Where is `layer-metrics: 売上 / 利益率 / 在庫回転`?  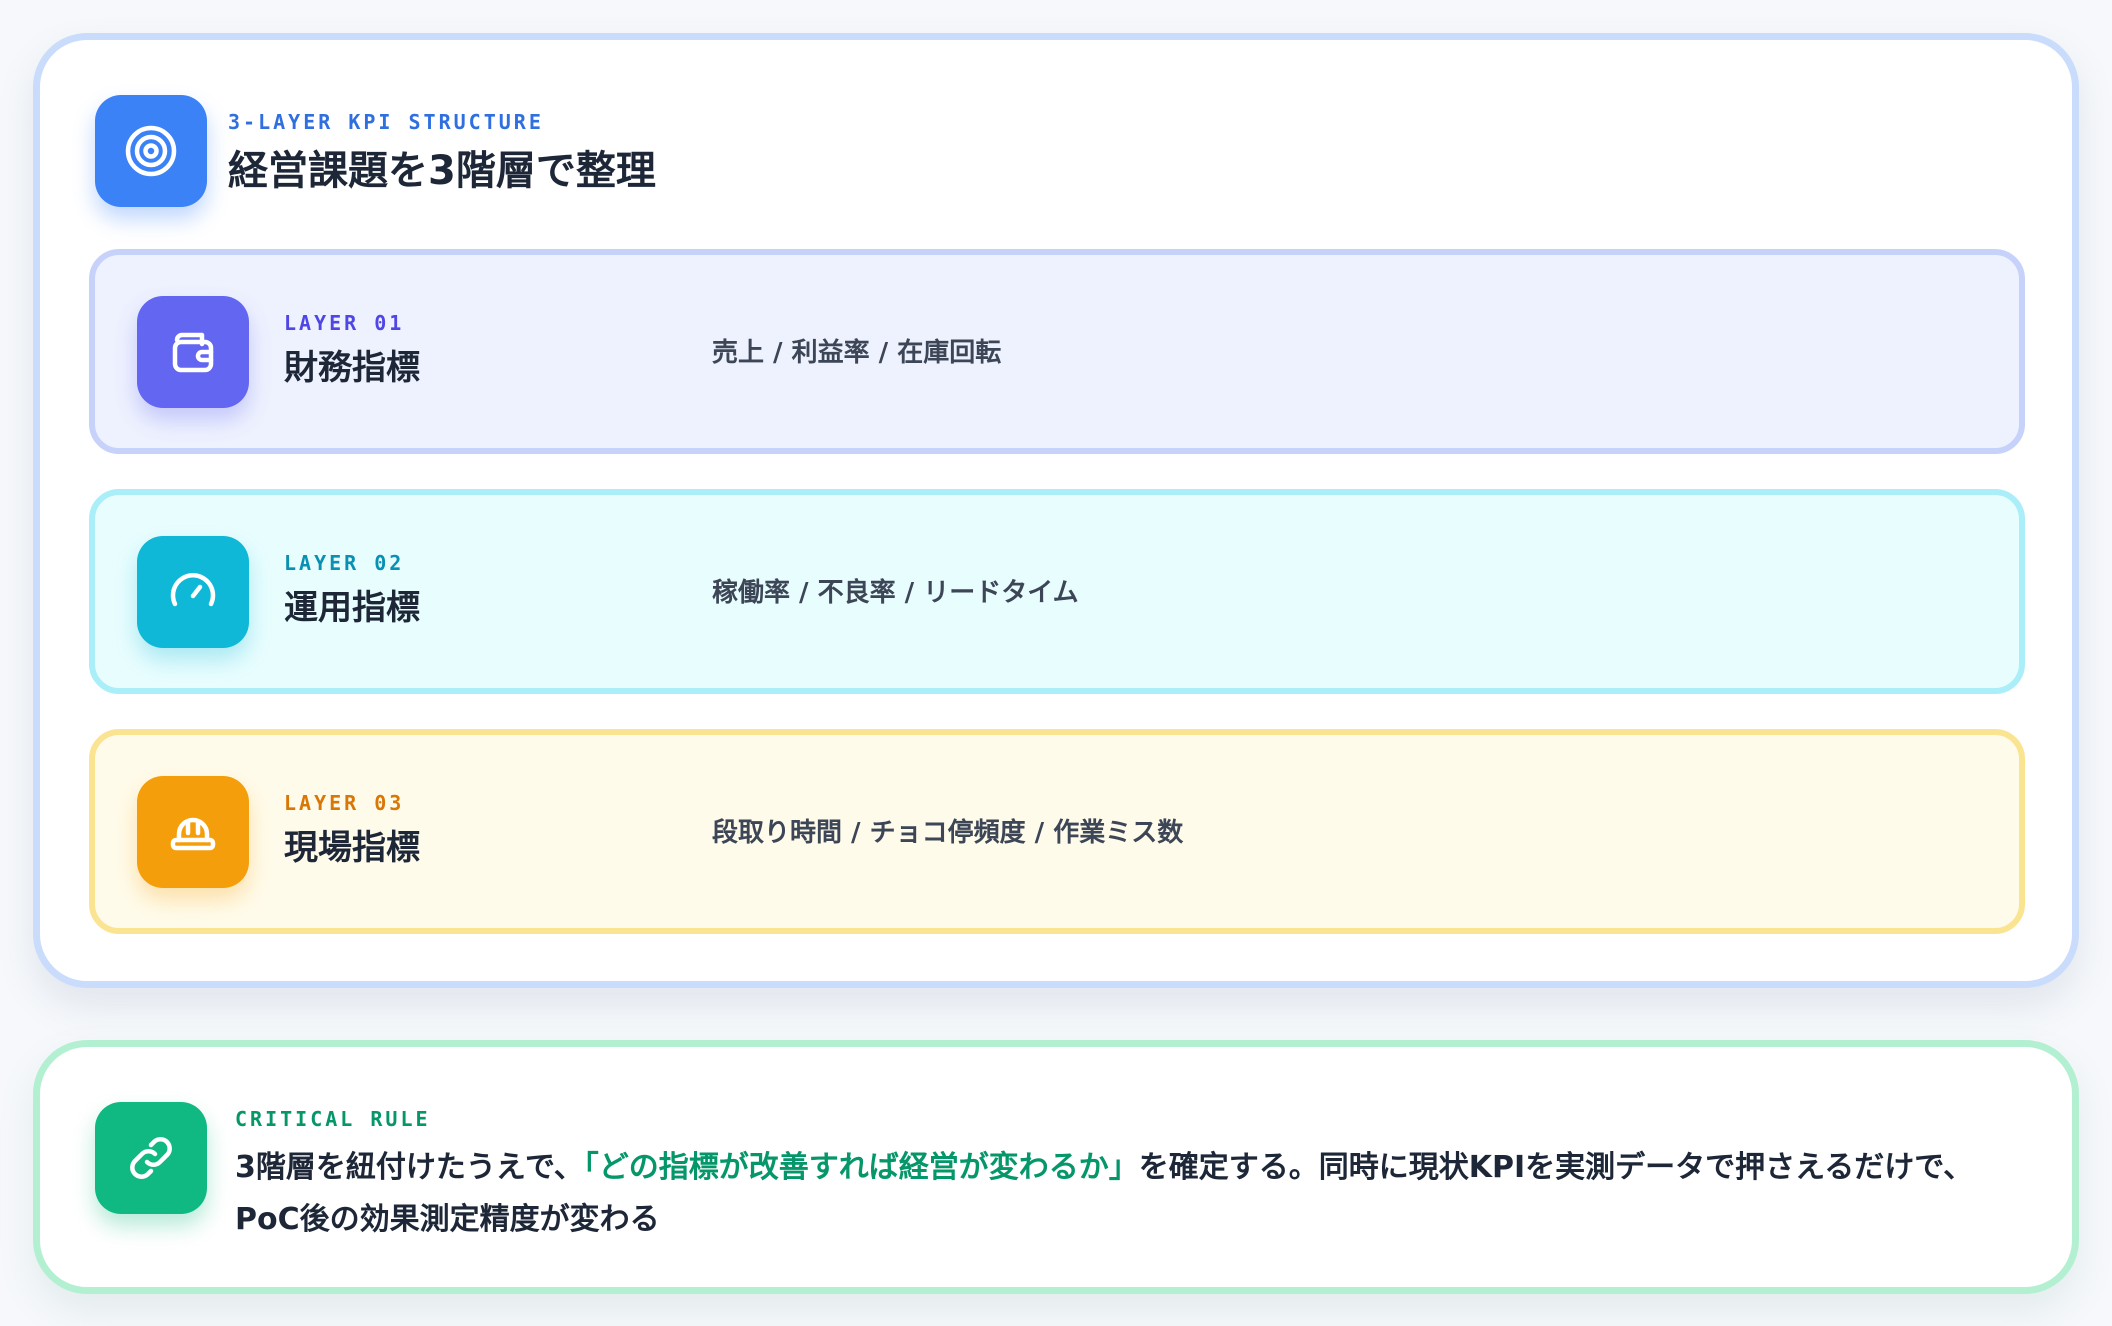 layer-metrics: 売上 / 利益率 / 在庫回転 is located at coordinates (857, 353).